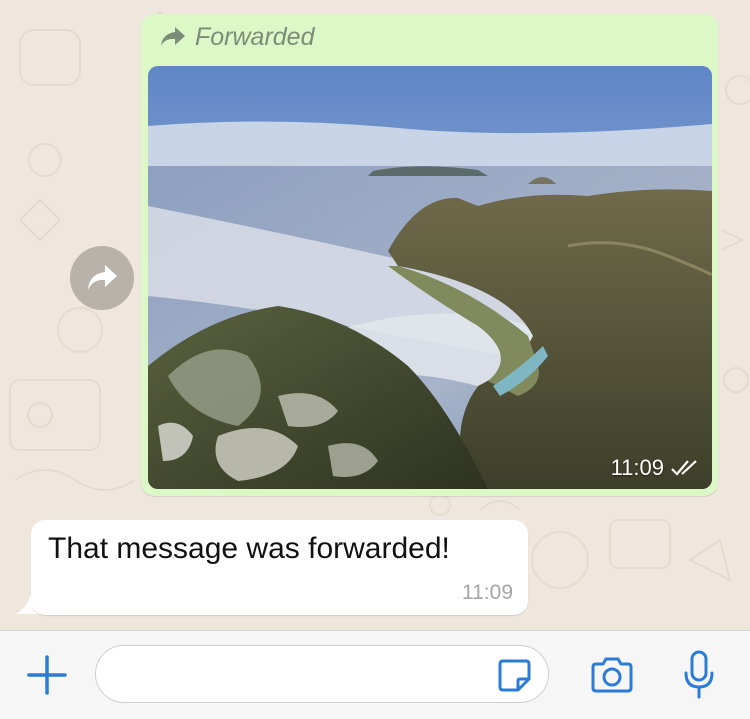  Describe the element at coordinates (47, 675) in the screenshot. I see `plus-icon` at that location.